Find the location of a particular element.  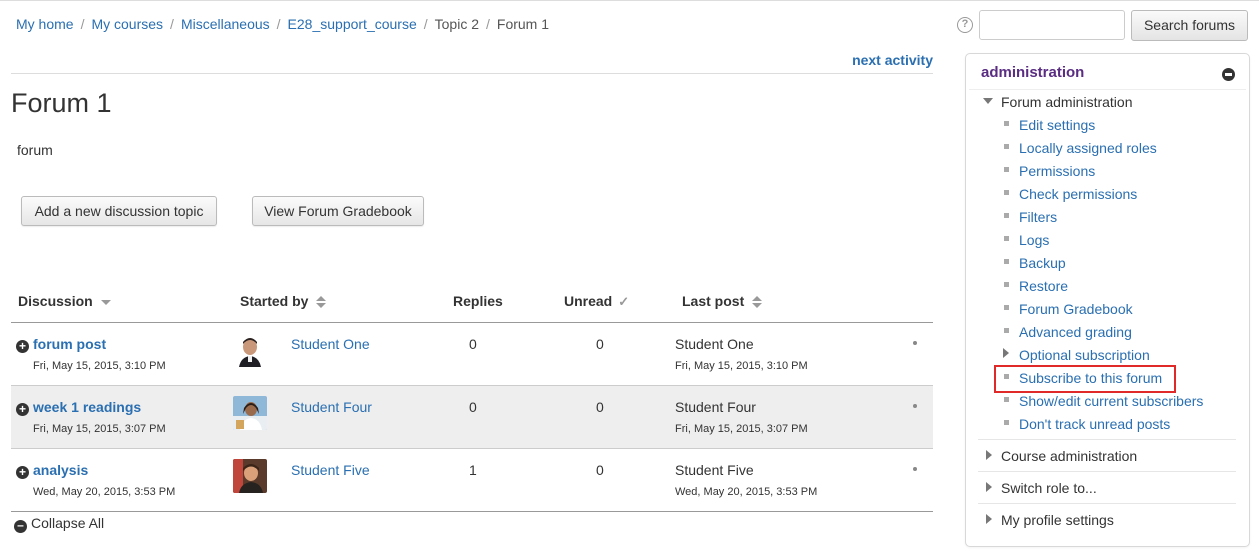

forum-intro: forum is located at coordinates (35, 150).